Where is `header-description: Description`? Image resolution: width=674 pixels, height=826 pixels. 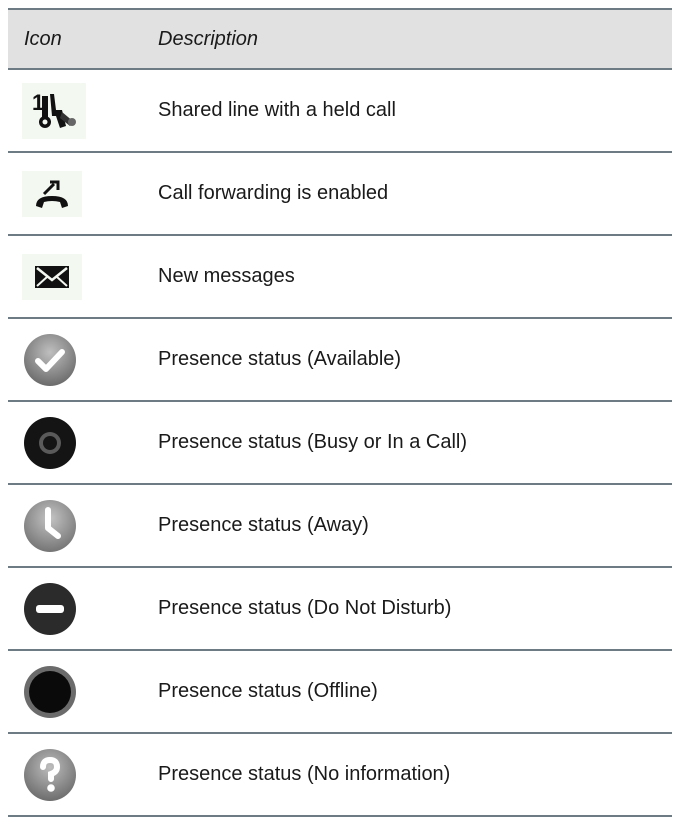
header-description: Description is located at coordinates (208, 38).